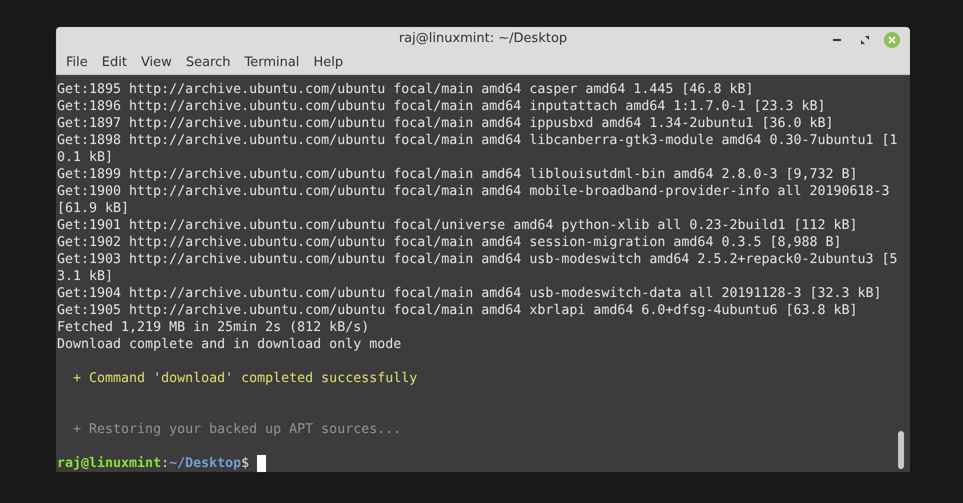 This screenshot has width=963, height=503. I want to click on menu-item: View, so click(156, 62).